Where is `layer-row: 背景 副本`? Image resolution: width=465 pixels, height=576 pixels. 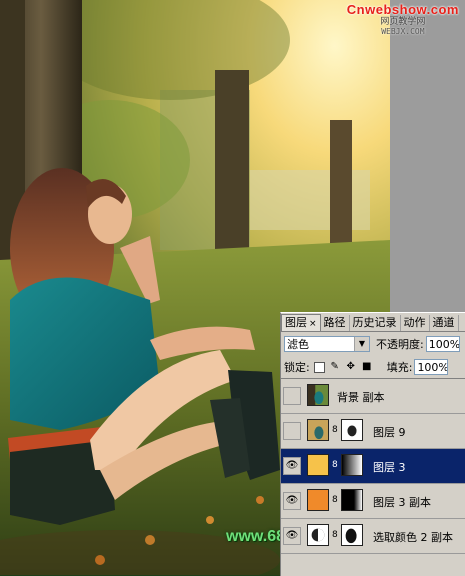 layer-row: 背景 副本 is located at coordinates (373, 396).